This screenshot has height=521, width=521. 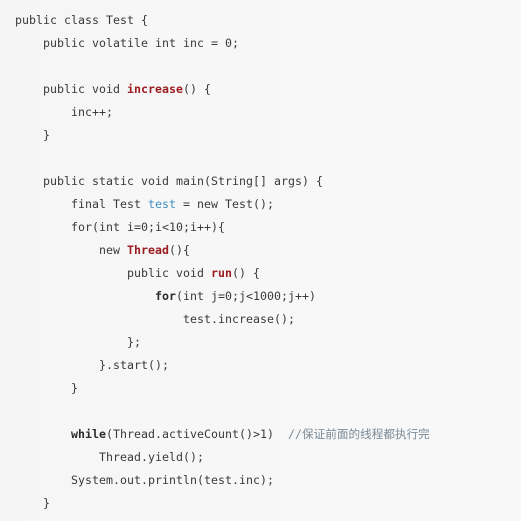 I want to click on code-line: test.increase();, so click(x=260, y=319).